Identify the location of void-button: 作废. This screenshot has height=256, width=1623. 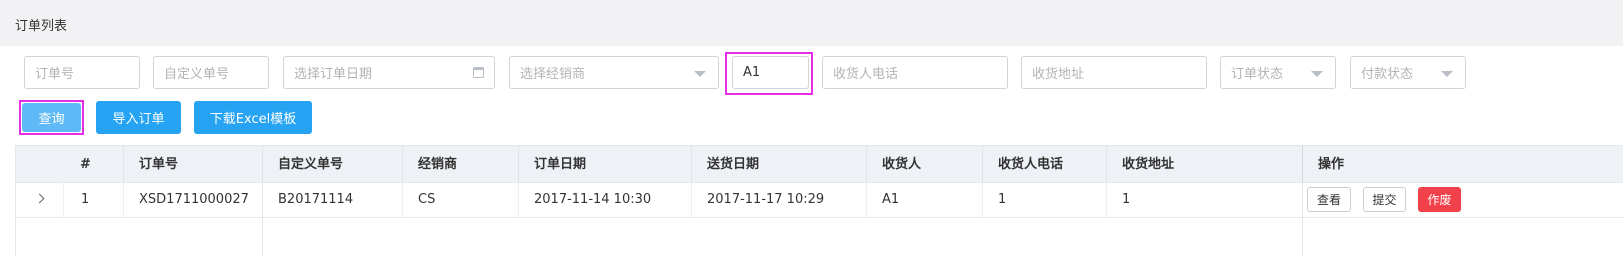
(1439, 199).